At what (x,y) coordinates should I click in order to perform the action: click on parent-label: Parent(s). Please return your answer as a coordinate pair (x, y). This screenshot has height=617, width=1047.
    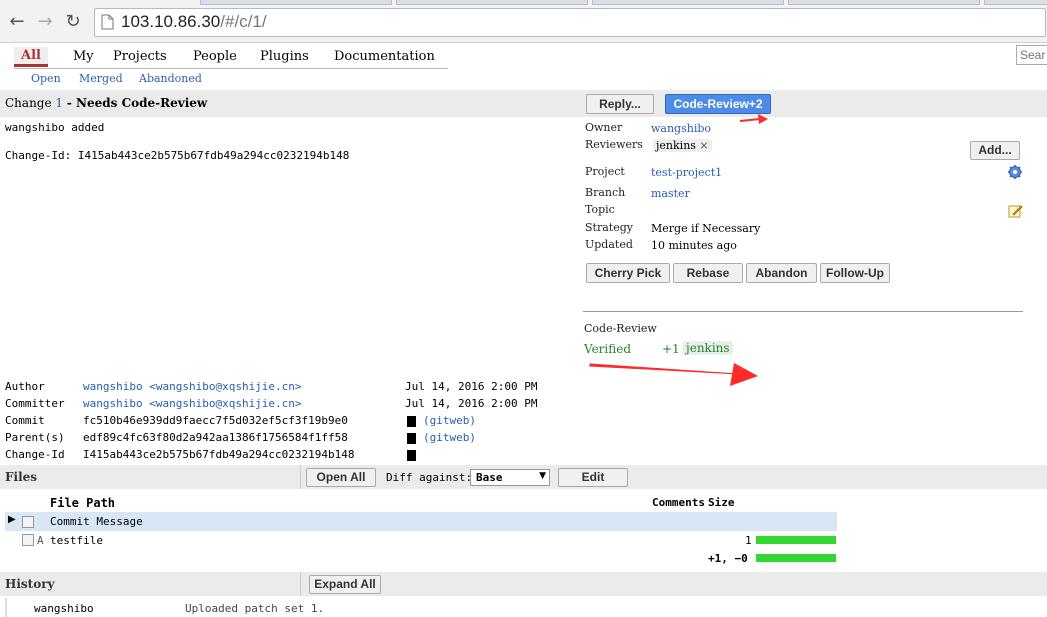
    Looking at the image, I should click on (35, 437).